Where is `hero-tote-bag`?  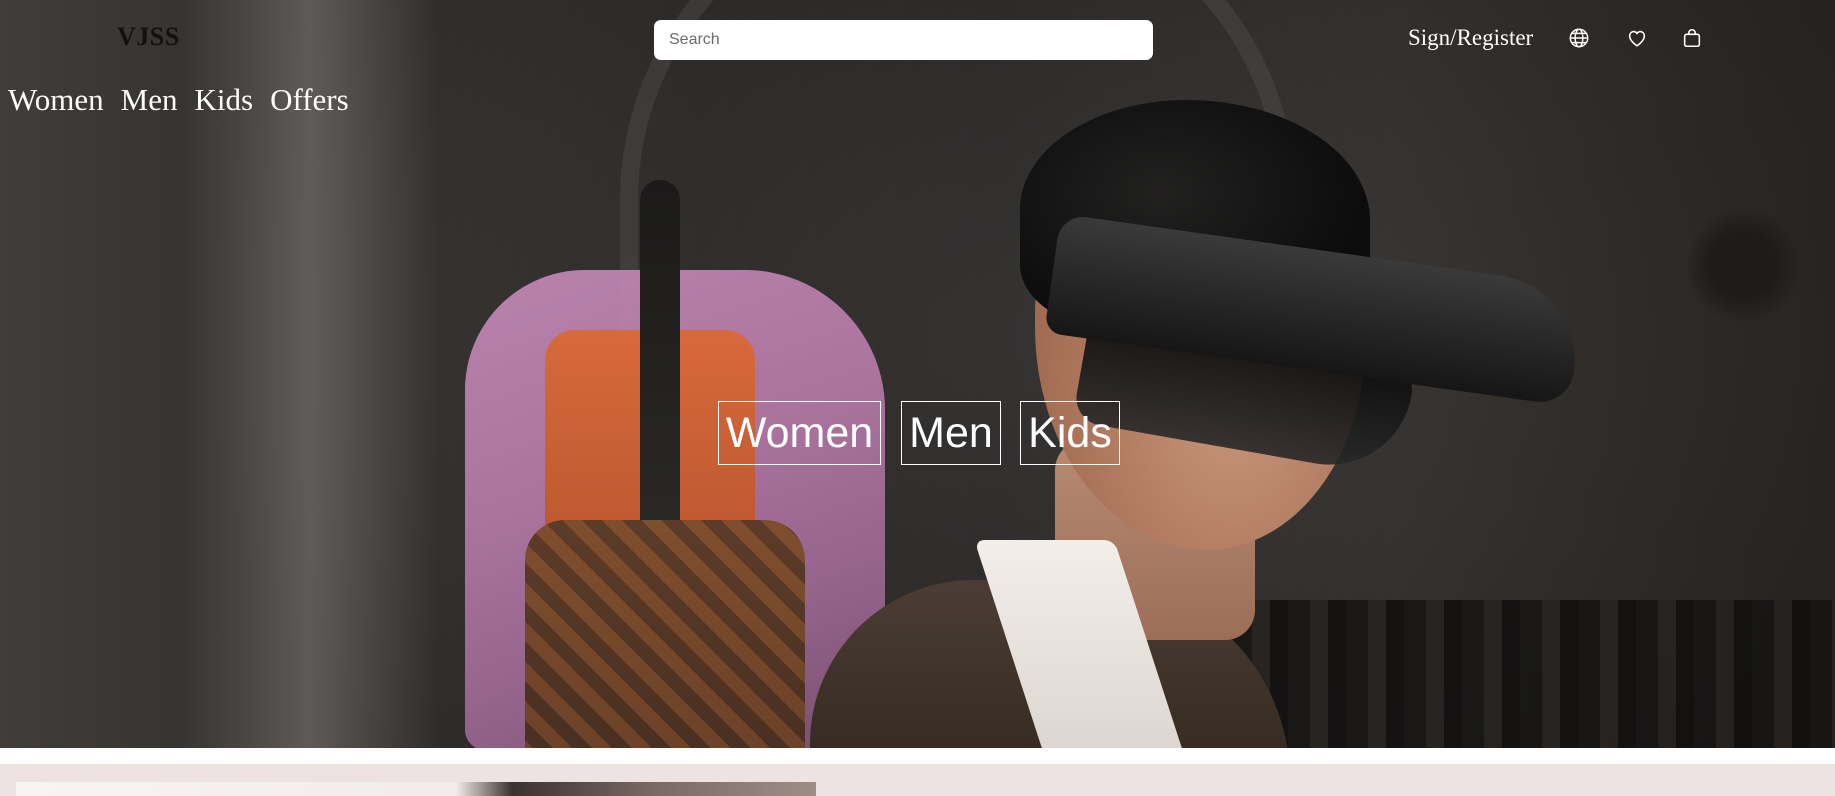 hero-tote-bag is located at coordinates (665, 634).